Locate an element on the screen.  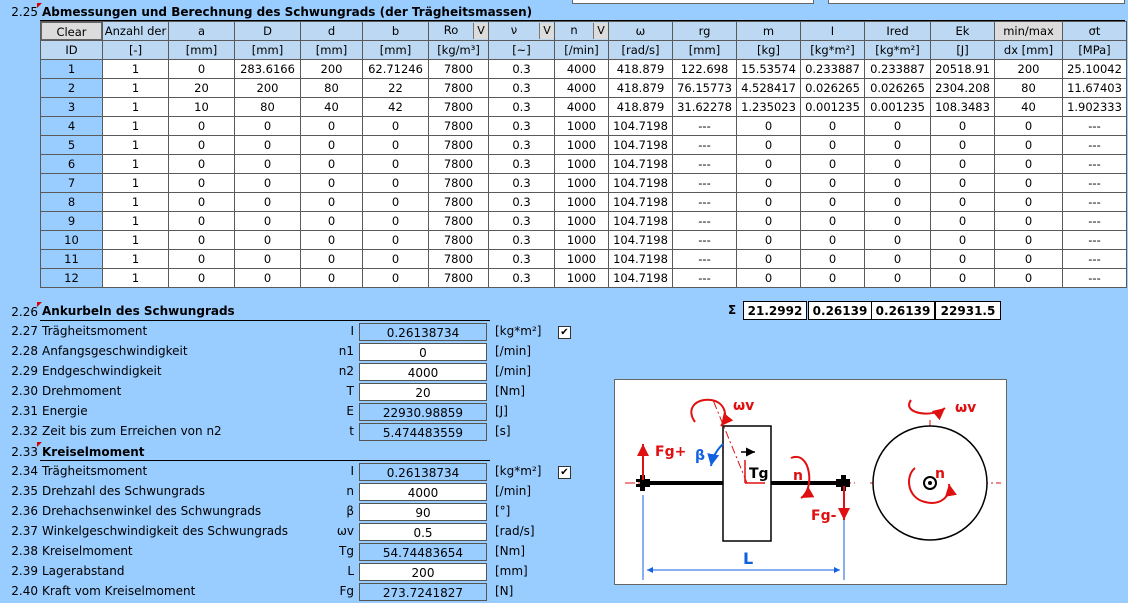
table-cell: 10 is located at coordinates (201, 107).